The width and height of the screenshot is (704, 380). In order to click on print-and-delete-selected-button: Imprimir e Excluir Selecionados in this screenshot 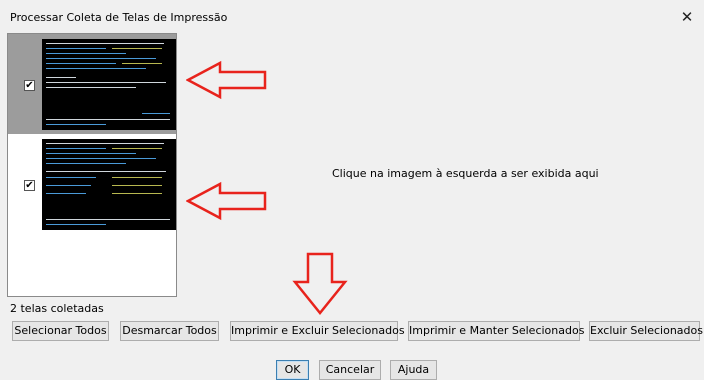, I will do `click(317, 331)`.